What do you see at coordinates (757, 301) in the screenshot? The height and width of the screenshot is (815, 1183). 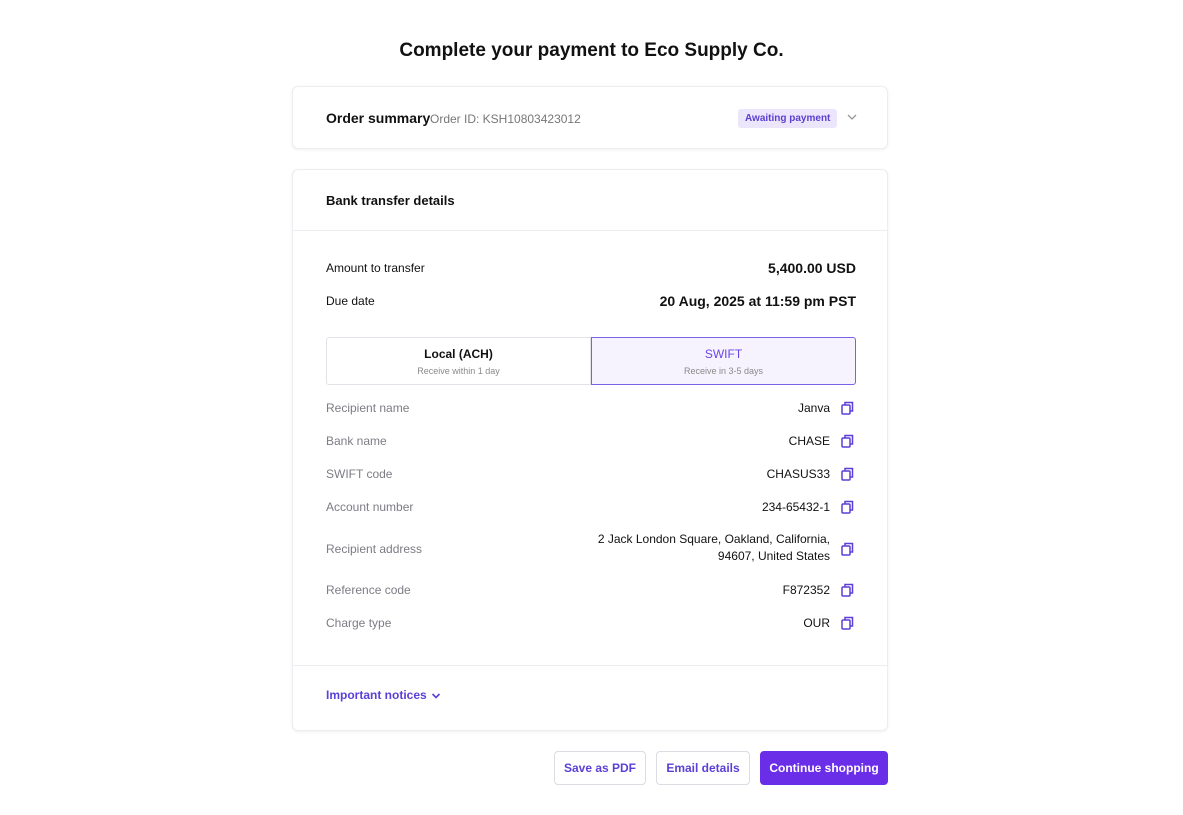 I see `due-date-value: 20 Aug, 2025 at 11:59 pm PST` at bounding box center [757, 301].